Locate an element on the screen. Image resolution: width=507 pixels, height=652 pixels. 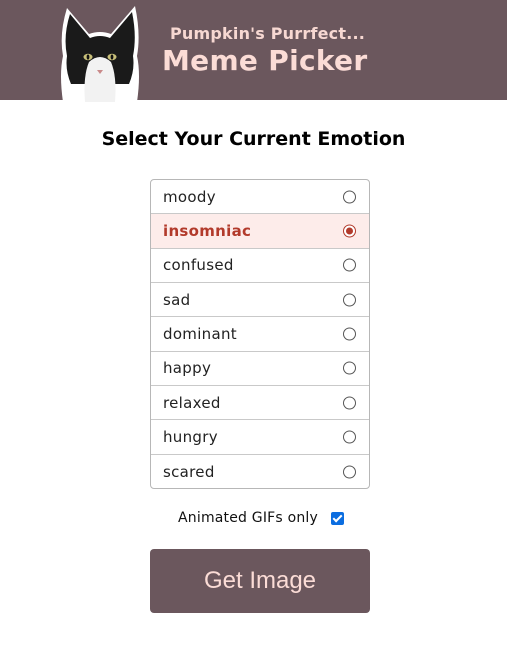
emotion-label: sad is located at coordinates (177, 299).